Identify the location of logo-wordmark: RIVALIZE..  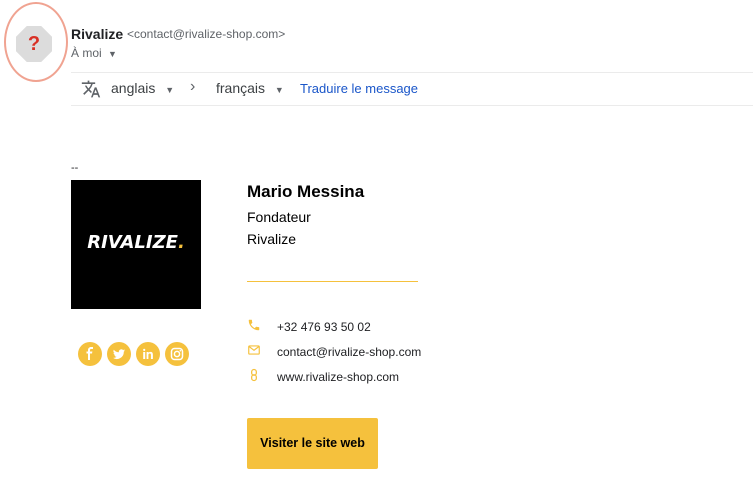
(136, 242).